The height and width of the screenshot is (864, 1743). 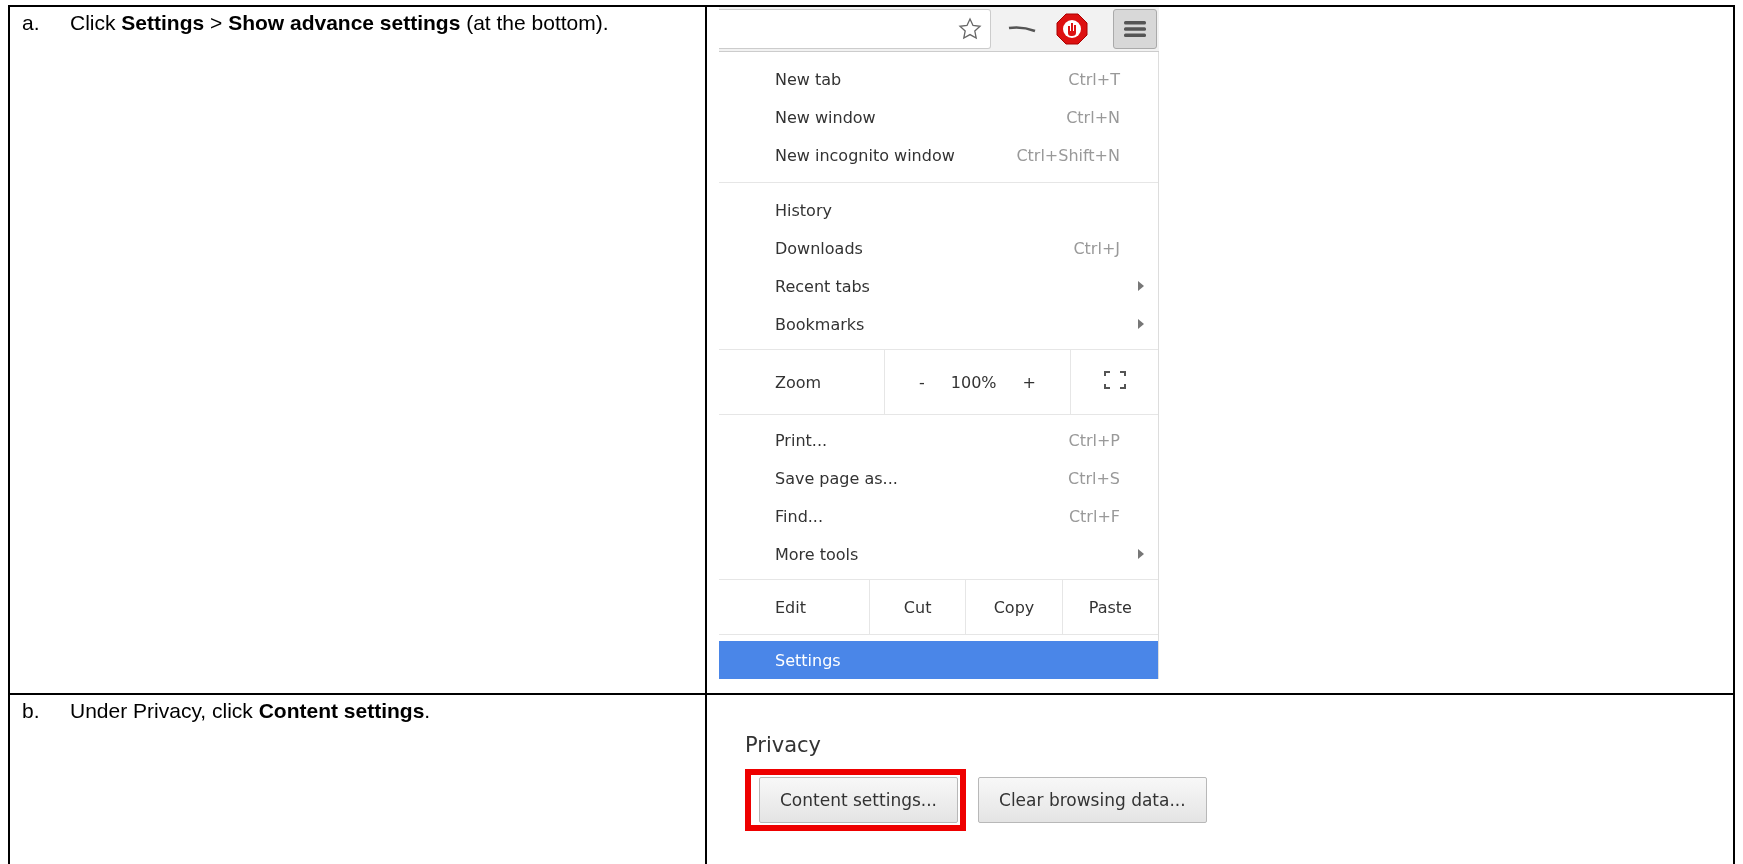 I want to click on menu-item: Save page as... Ctrl+S, so click(x=938, y=478).